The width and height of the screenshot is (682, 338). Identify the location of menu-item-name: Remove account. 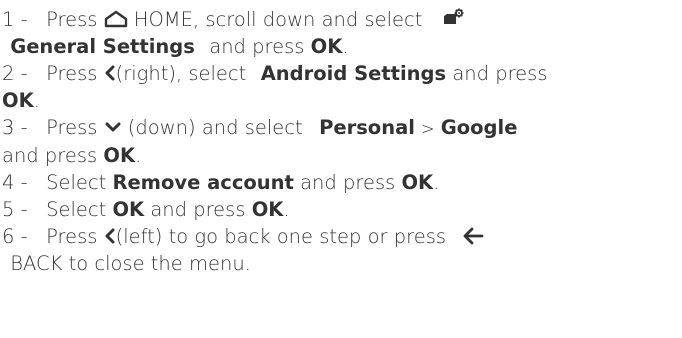
(203, 182).